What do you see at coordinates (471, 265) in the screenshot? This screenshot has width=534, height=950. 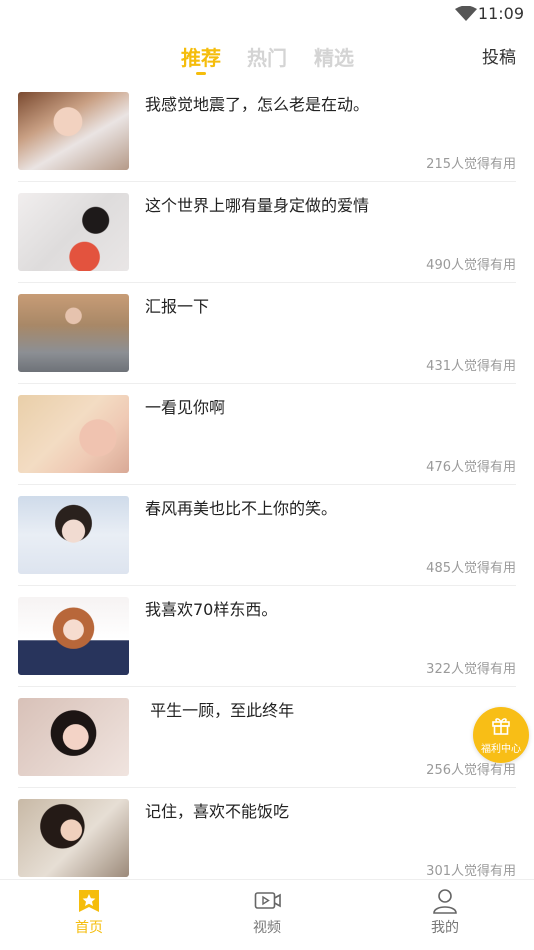 I see `post-likes-count: 490人觉得有用` at bounding box center [471, 265].